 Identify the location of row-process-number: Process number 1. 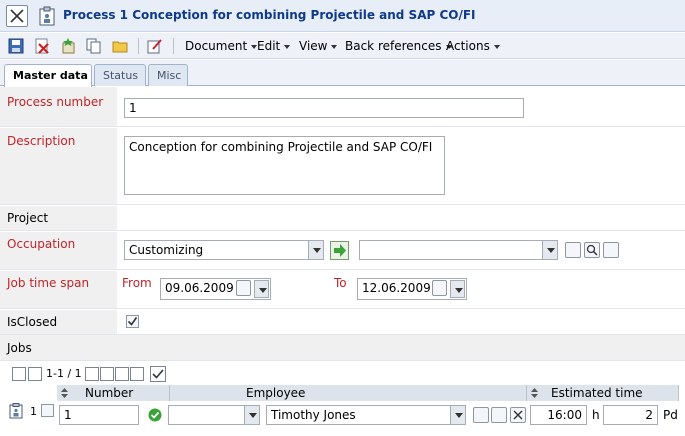
(342, 107).